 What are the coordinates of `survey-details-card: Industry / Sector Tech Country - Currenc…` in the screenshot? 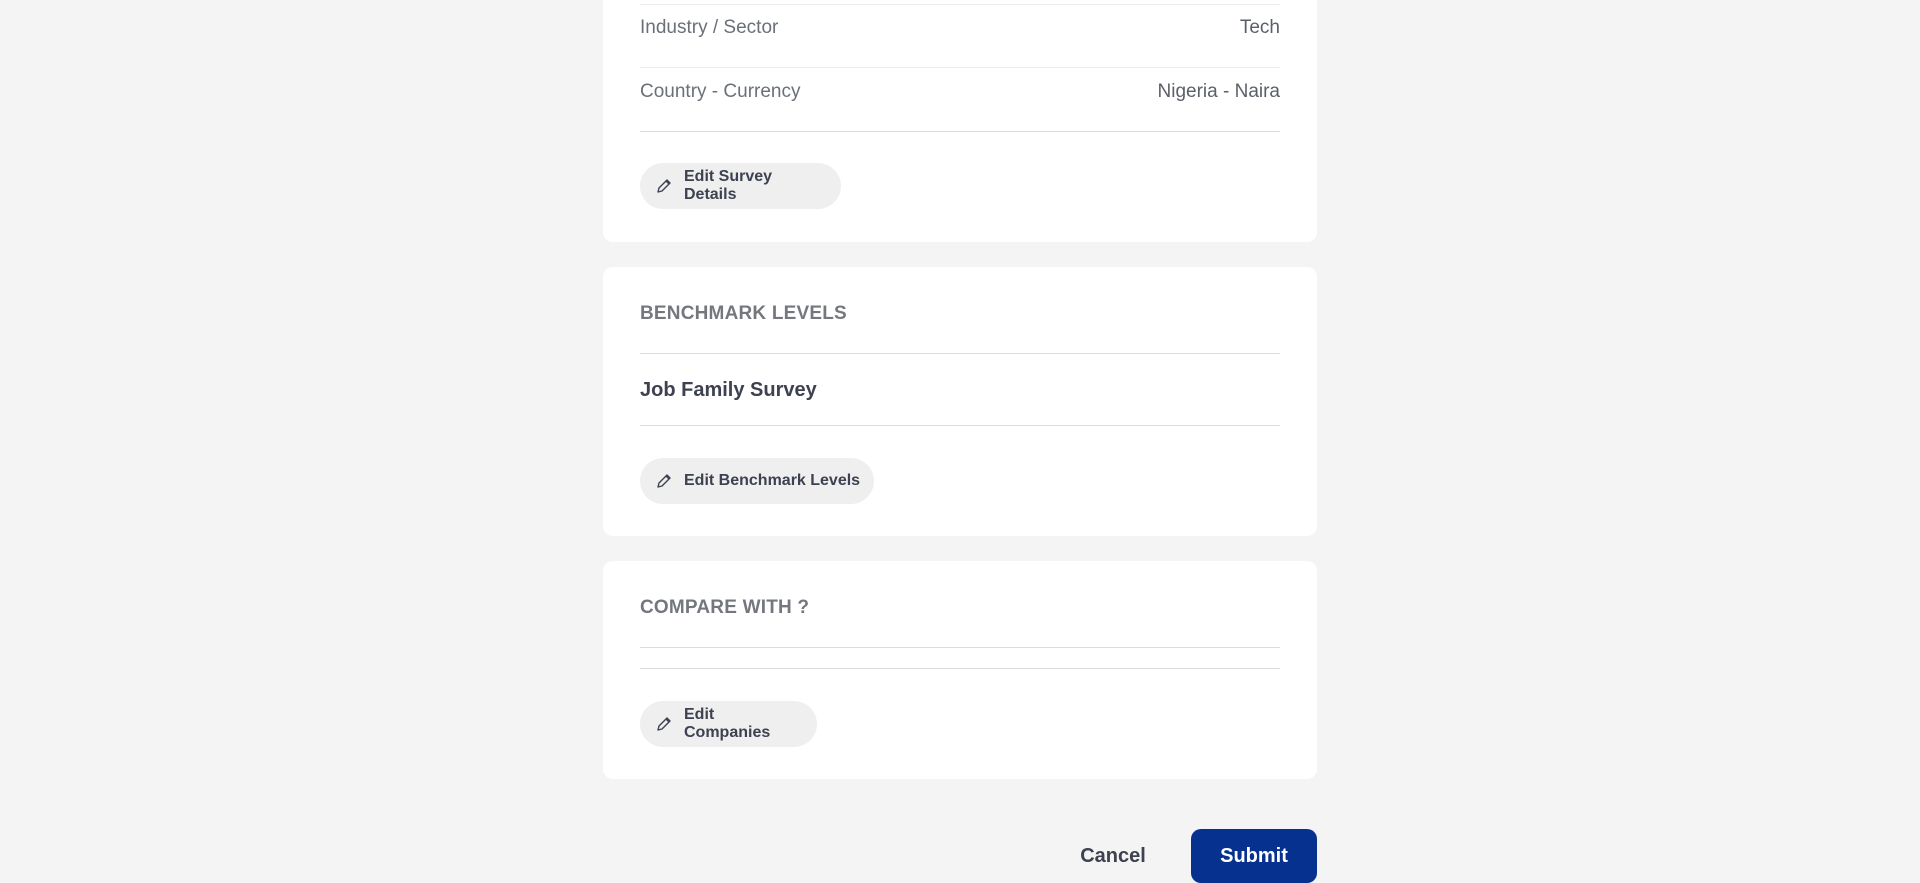 It's located at (960, 121).